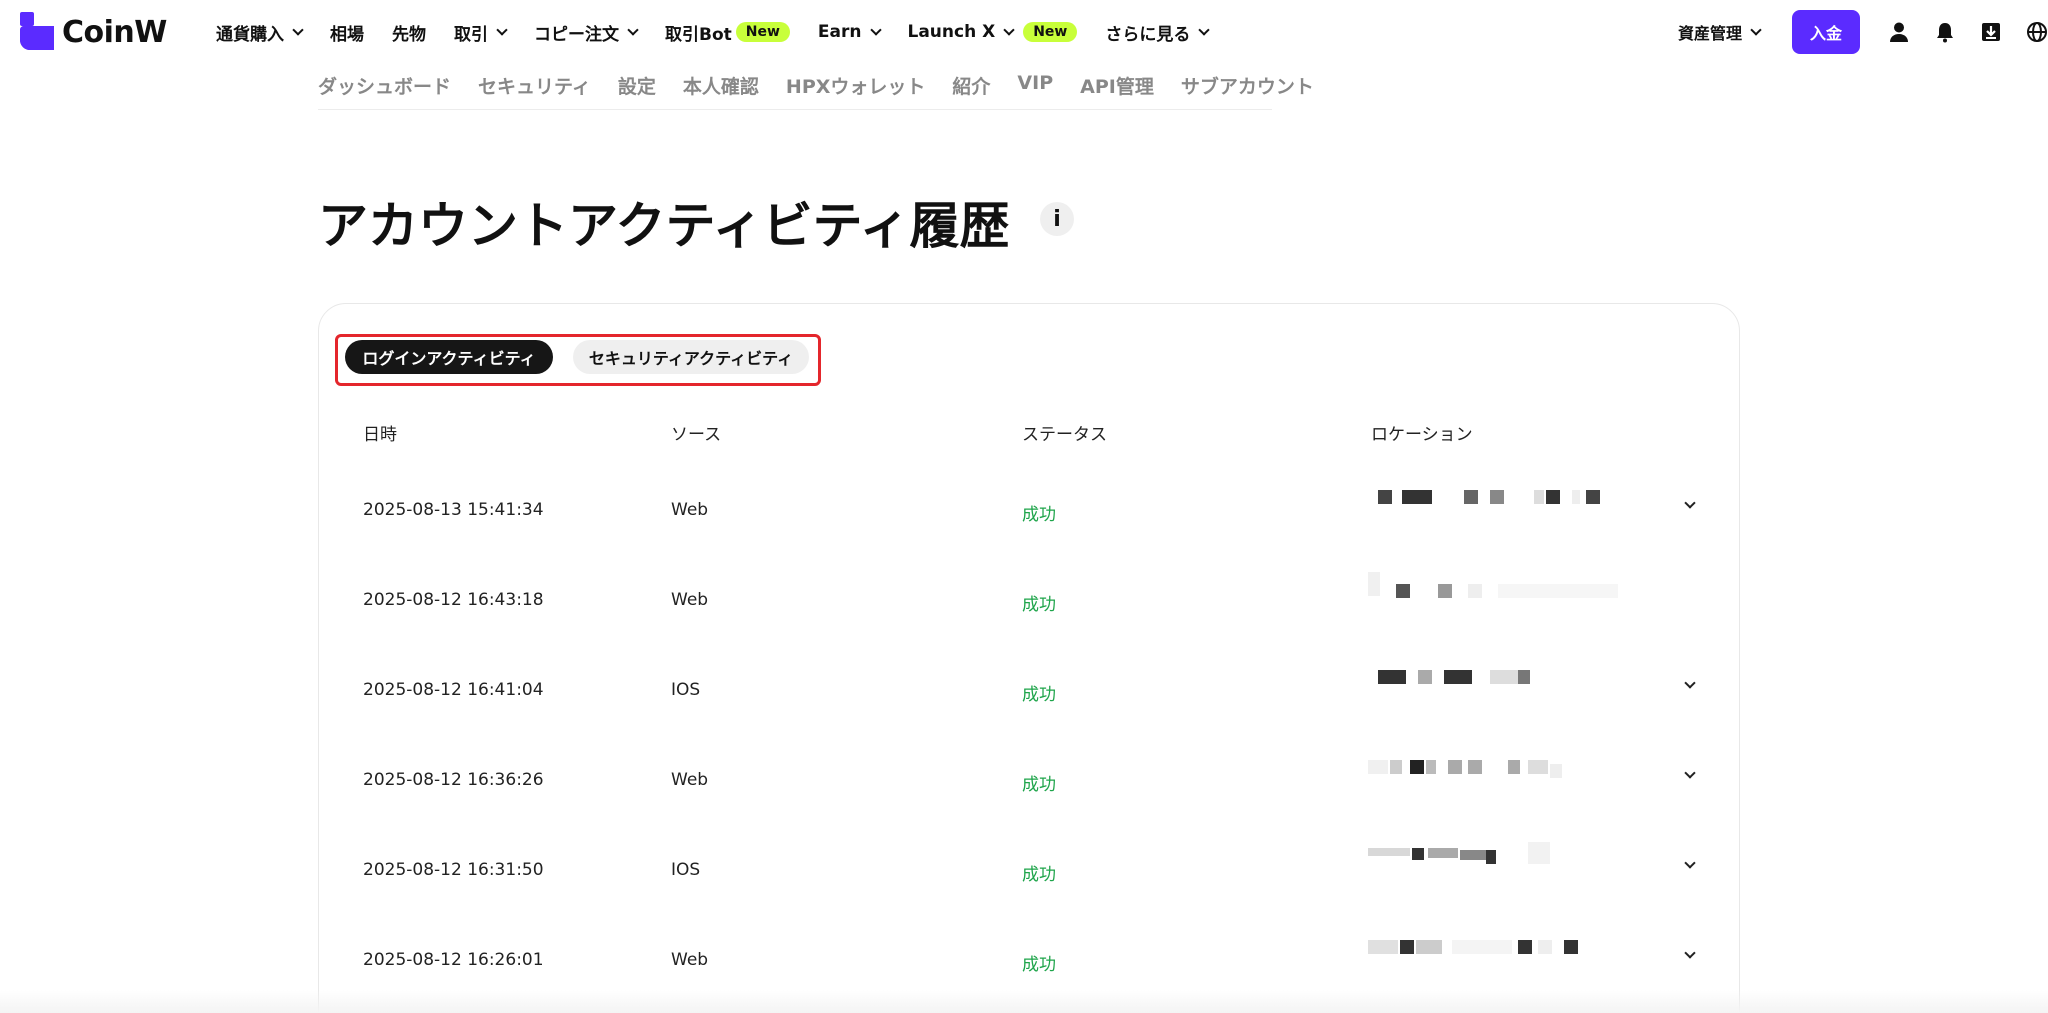 The height and width of the screenshot is (1013, 2048). I want to click on info-icon: i, so click(1057, 219).